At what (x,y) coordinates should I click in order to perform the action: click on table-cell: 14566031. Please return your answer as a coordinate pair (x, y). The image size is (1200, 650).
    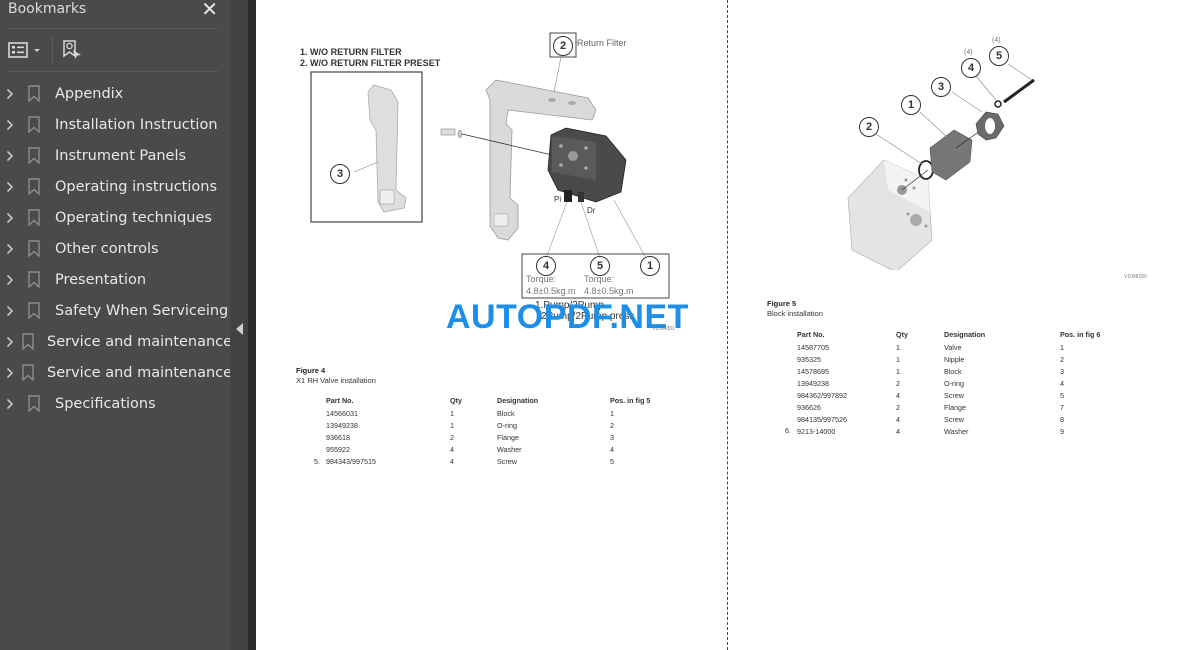
    Looking at the image, I should click on (342, 413).